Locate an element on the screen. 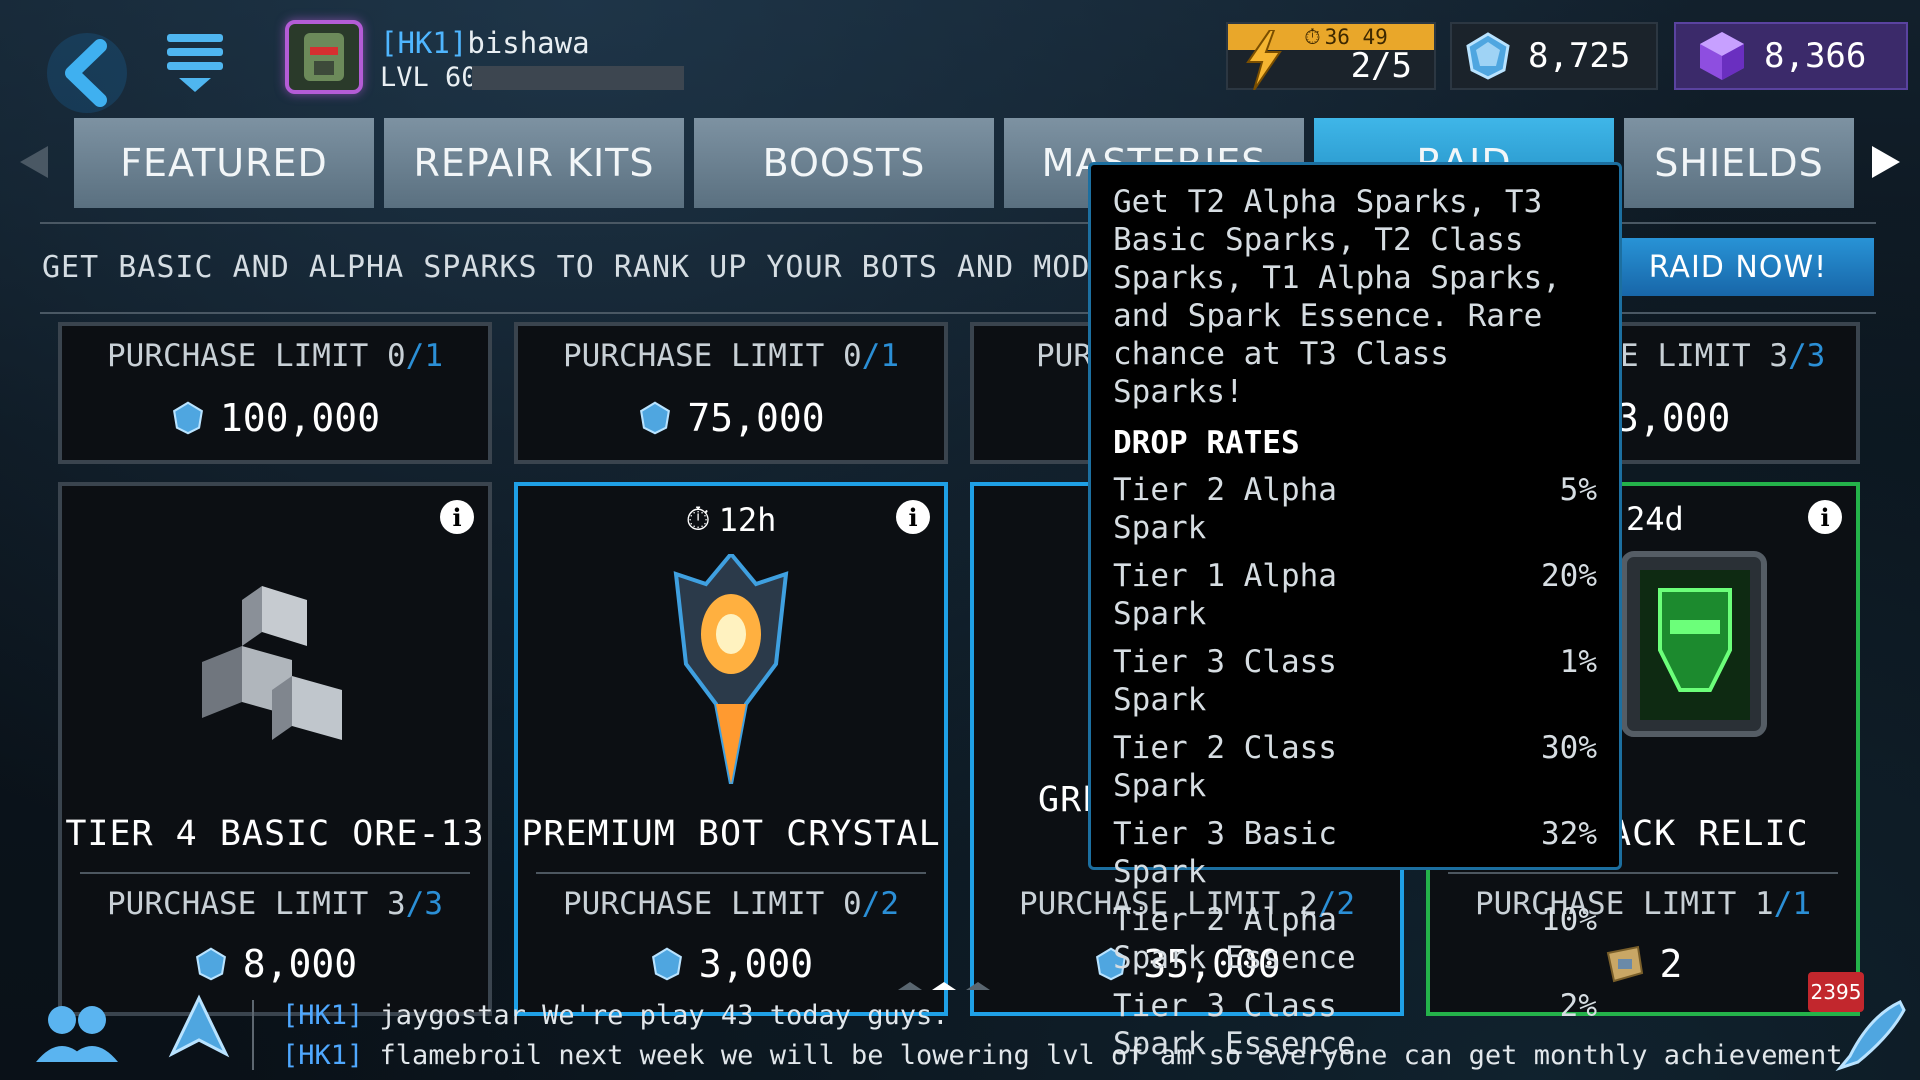  drop-rate-row: Tier 2 Alpha Spark 5% is located at coordinates (1355, 509).